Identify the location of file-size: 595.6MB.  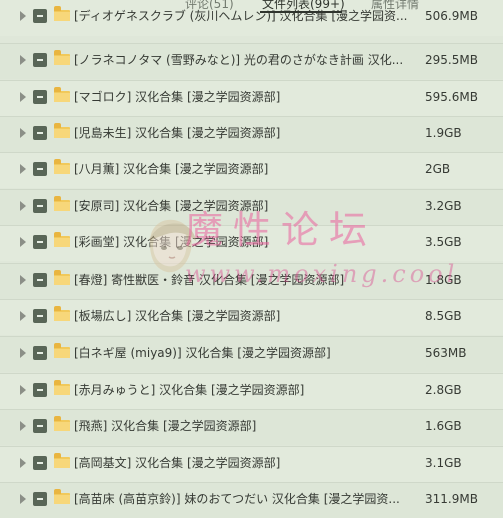
(451, 97).